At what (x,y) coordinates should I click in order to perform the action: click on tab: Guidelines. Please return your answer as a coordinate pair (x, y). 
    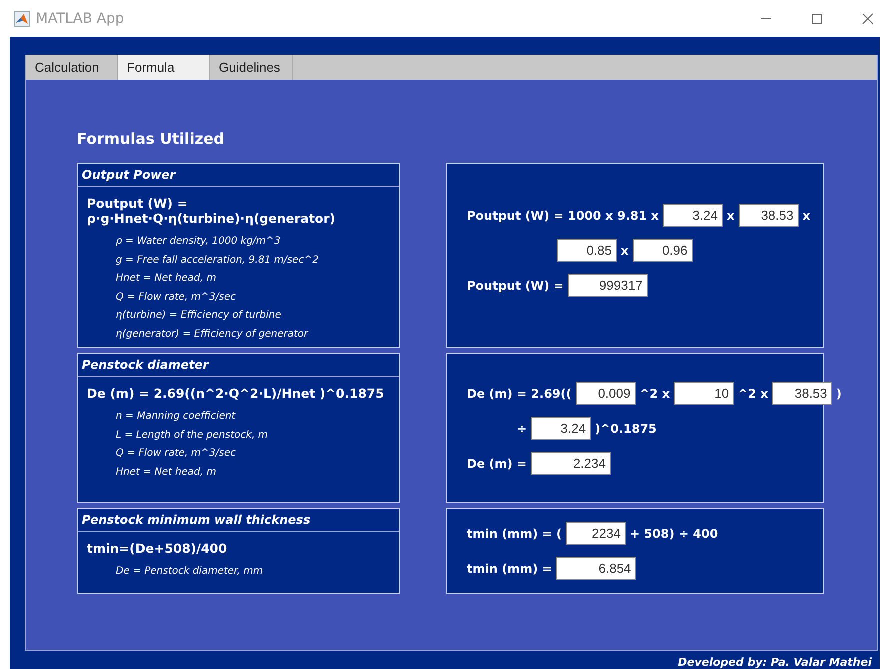
    Looking at the image, I should click on (251, 67).